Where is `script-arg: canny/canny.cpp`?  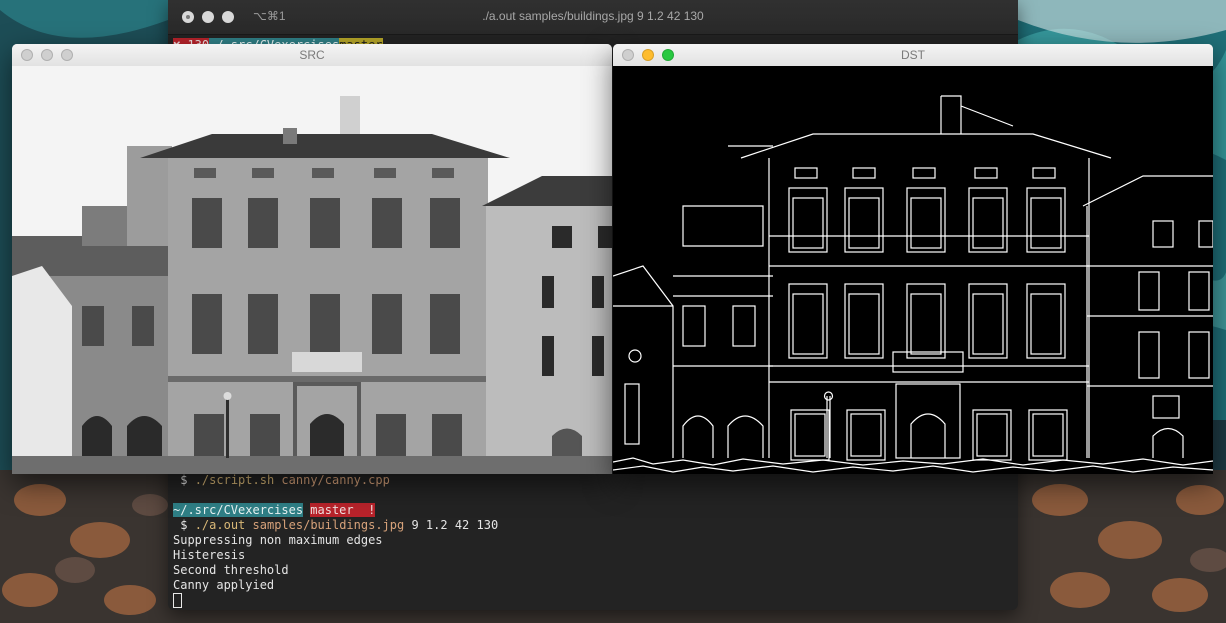
script-arg: canny/canny.cpp is located at coordinates (335, 480).